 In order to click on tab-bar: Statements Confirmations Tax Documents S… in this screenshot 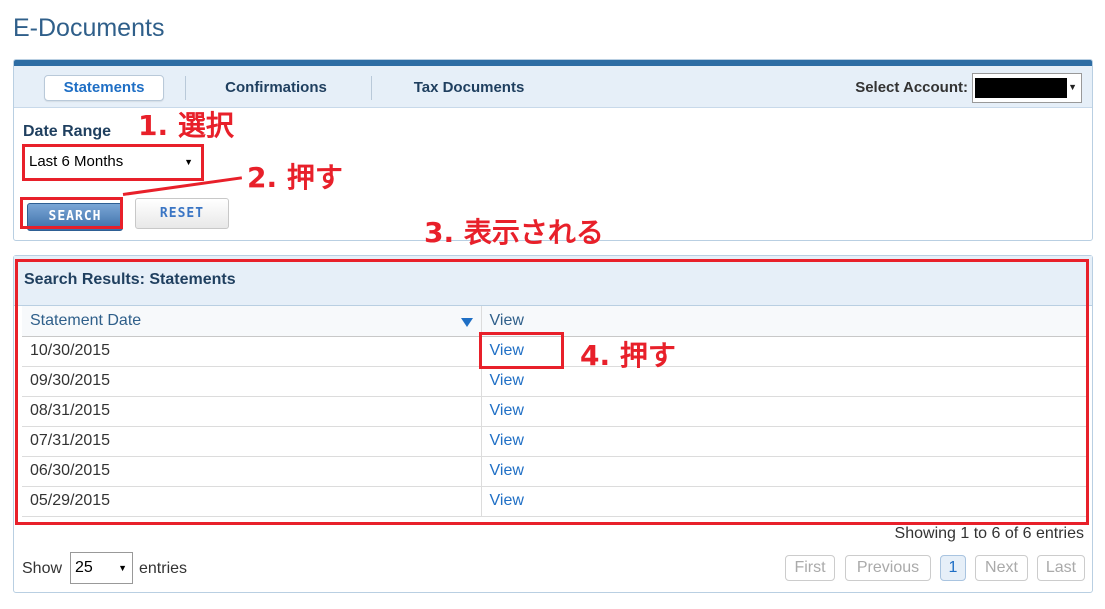, I will do `click(553, 87)`.